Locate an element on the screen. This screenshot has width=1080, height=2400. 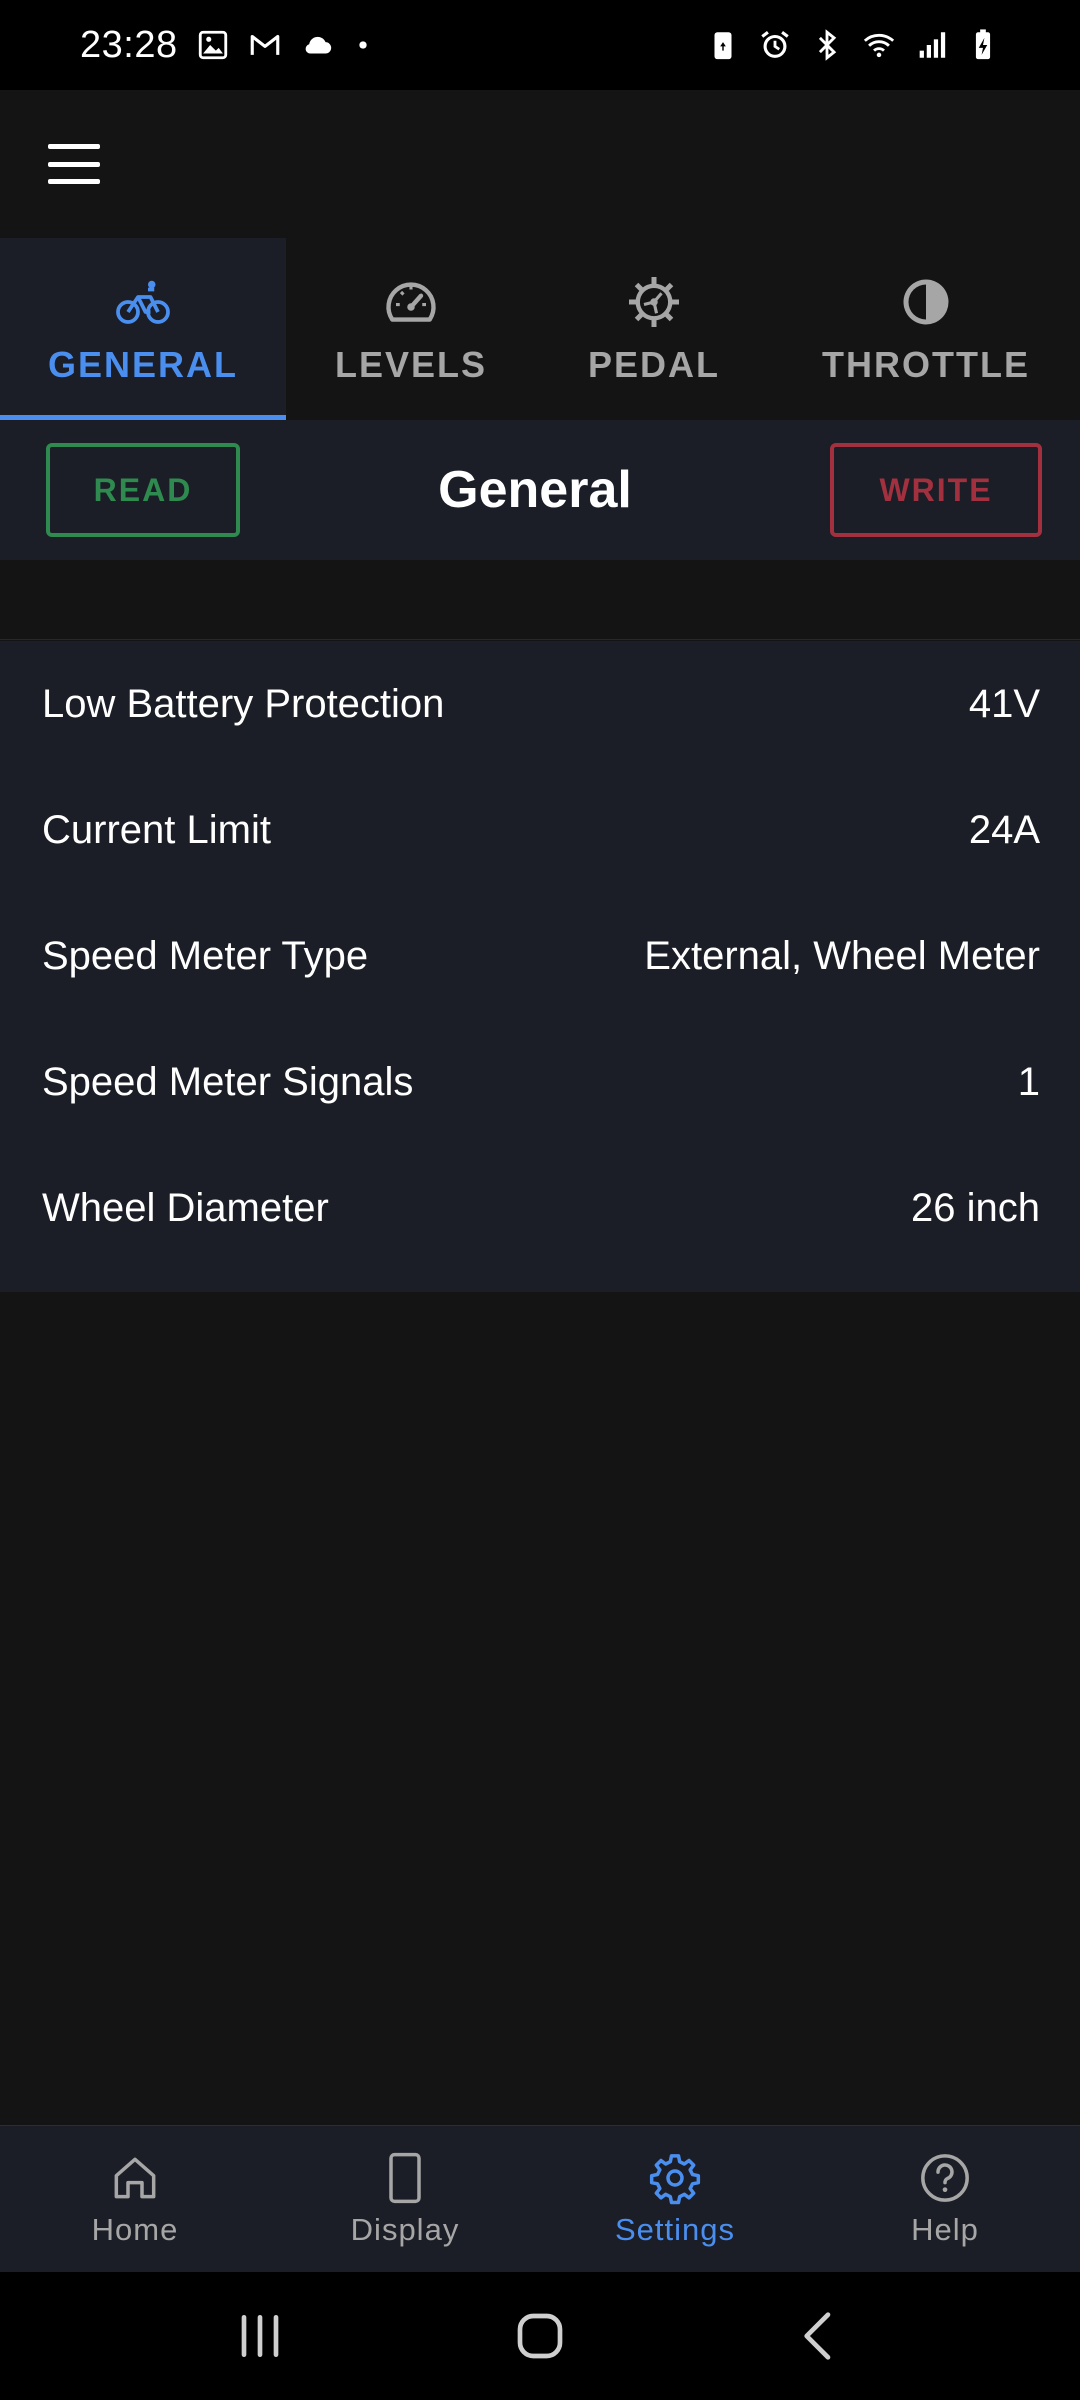
setting-label: Wheel Diameter is located at coordinates (185, 1207).